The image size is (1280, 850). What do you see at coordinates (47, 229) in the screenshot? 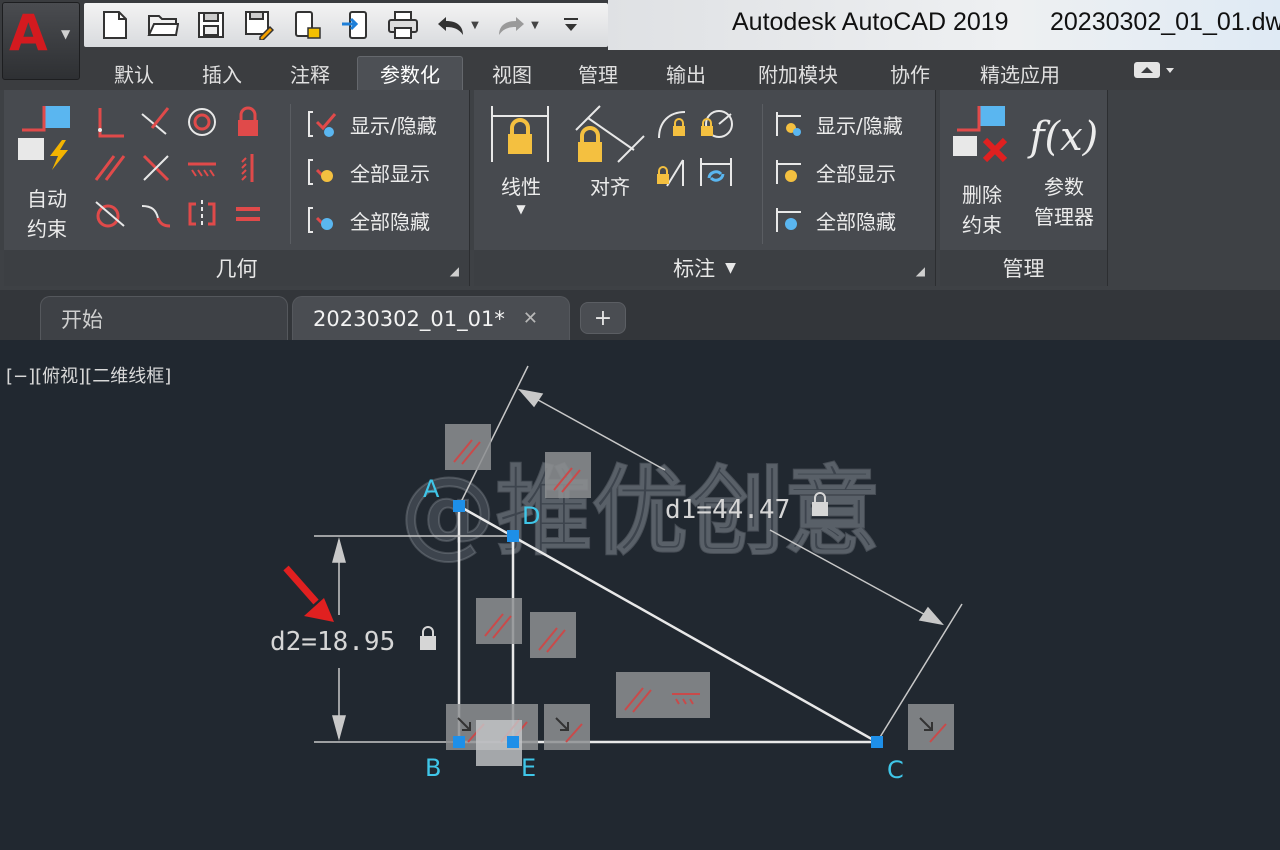
I see `auto-constrain-label-2: 约束` at bounding box center [47, 229].